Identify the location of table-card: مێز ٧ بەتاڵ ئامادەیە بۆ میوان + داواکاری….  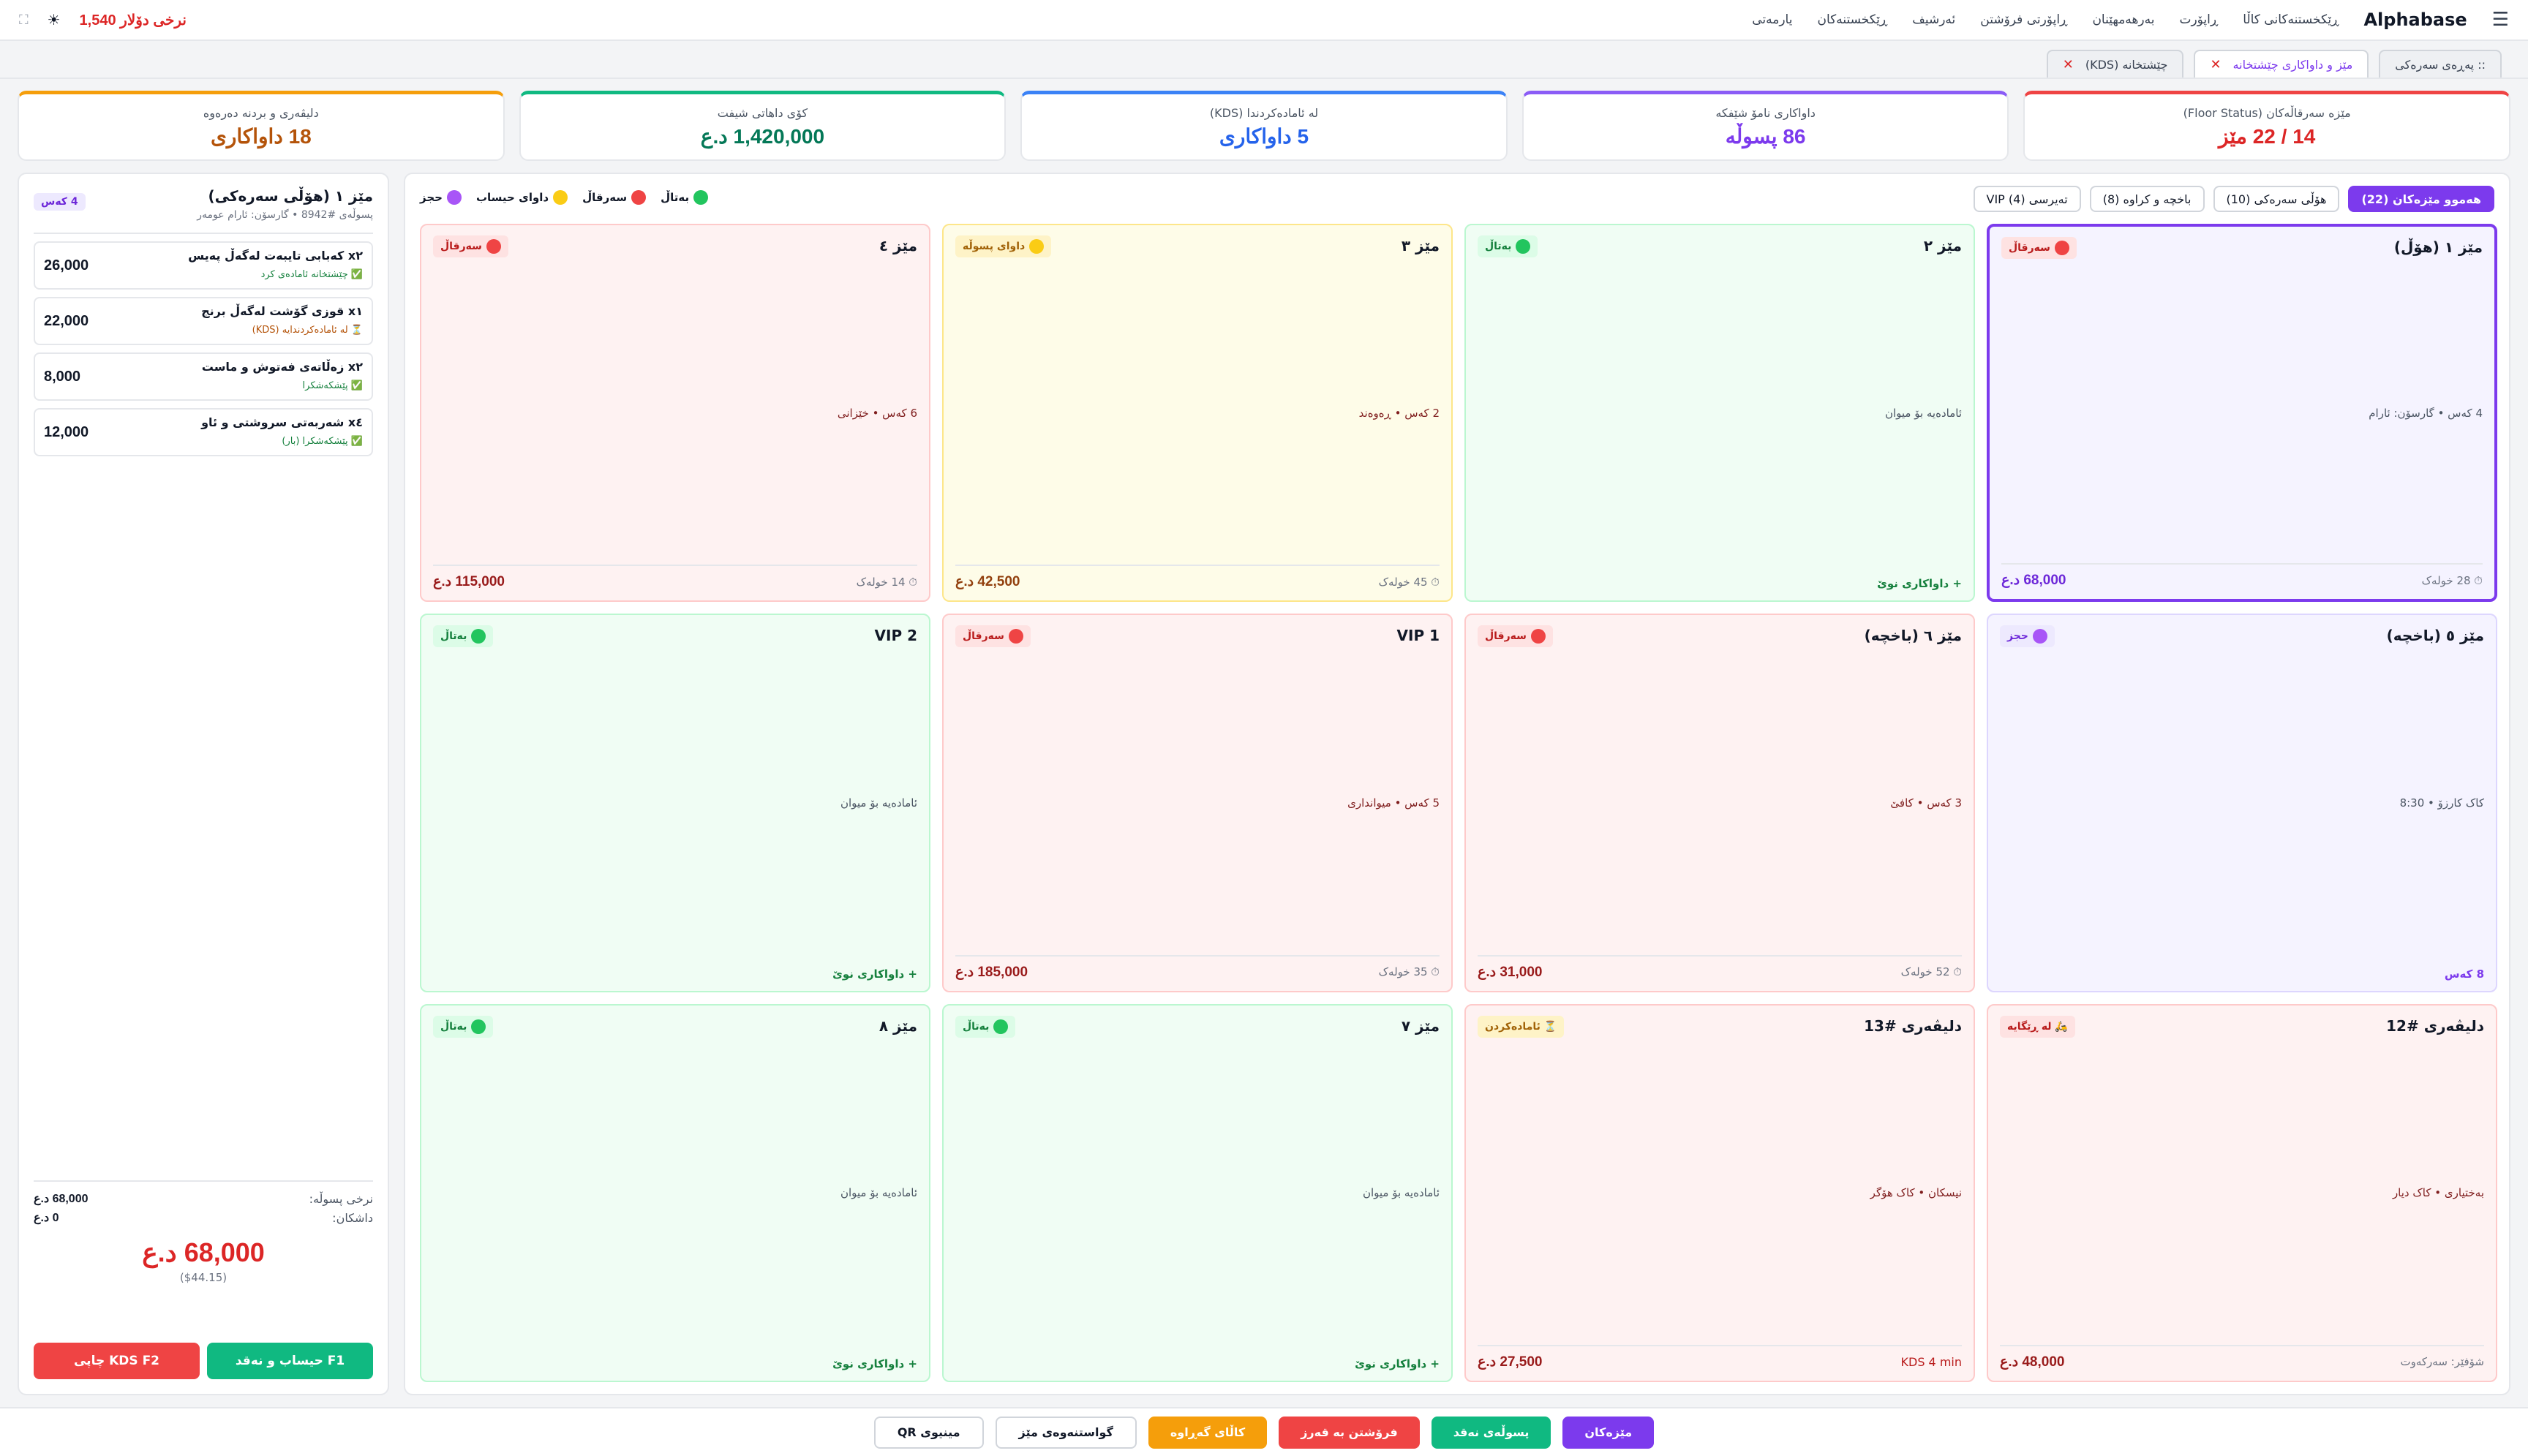
(1197, 1193).